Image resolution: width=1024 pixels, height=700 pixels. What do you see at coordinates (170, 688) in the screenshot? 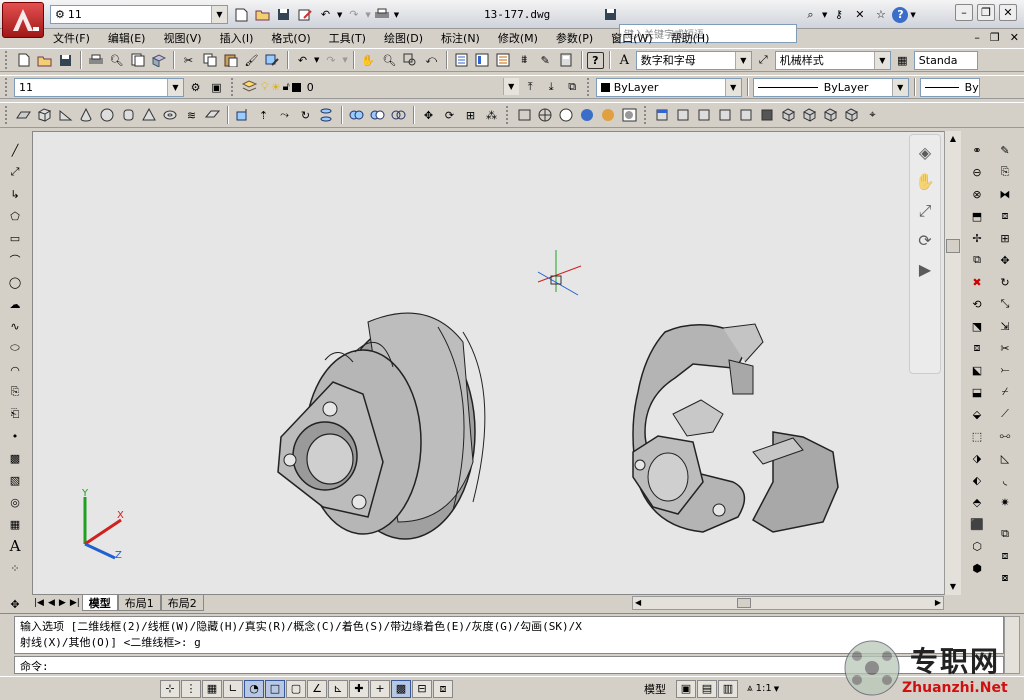
I see `infer-constraints-icon: ⊹` at bounding box center [170, 688].